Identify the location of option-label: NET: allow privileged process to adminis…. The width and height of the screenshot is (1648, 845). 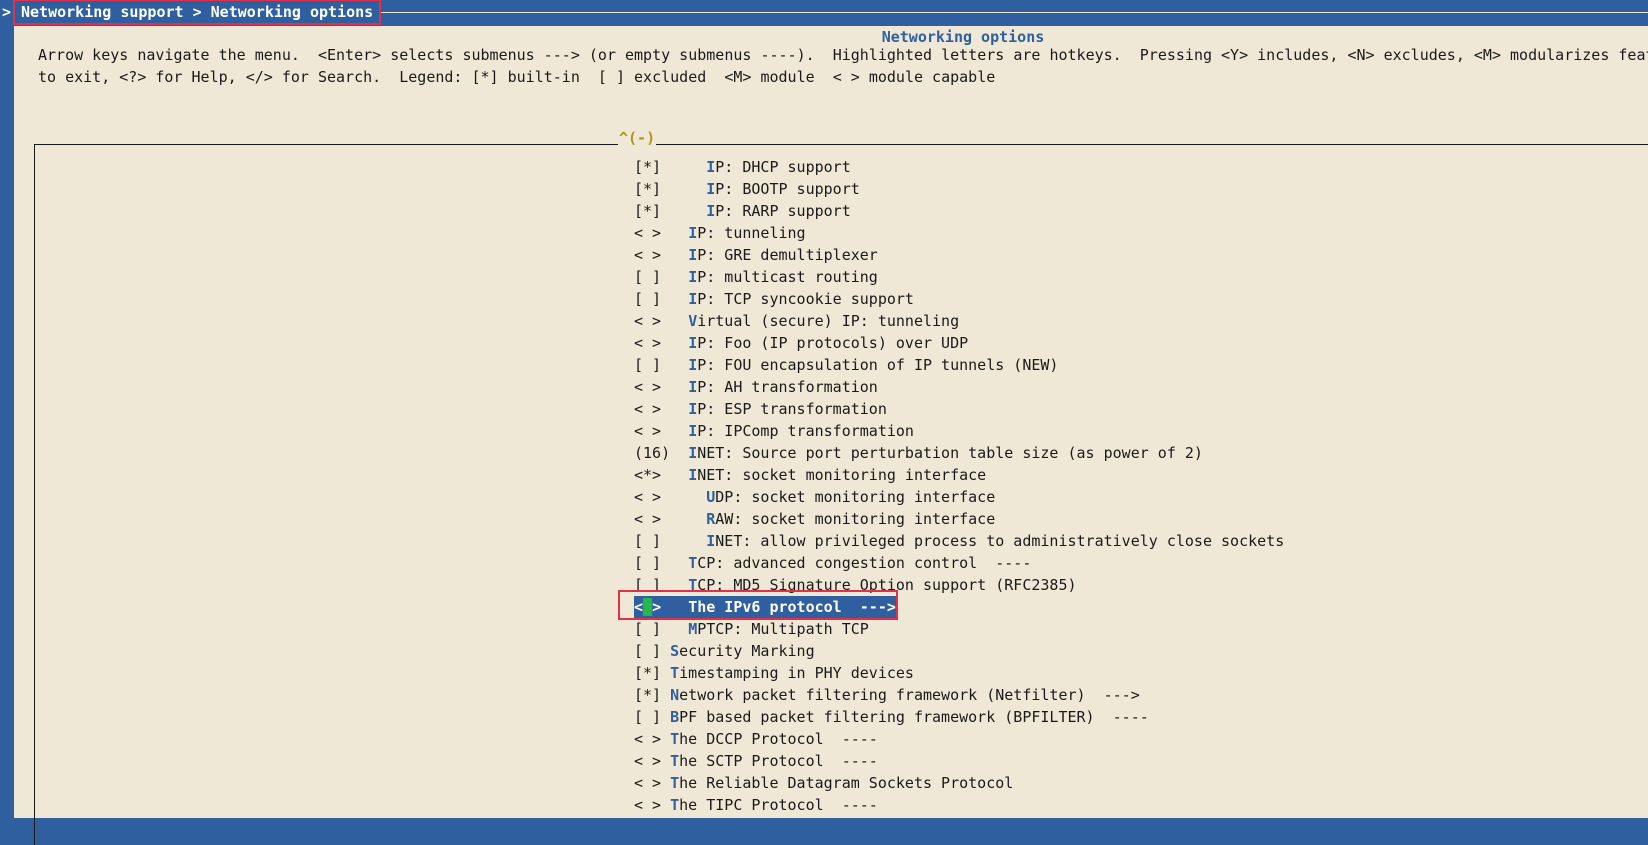
(1000, 541).